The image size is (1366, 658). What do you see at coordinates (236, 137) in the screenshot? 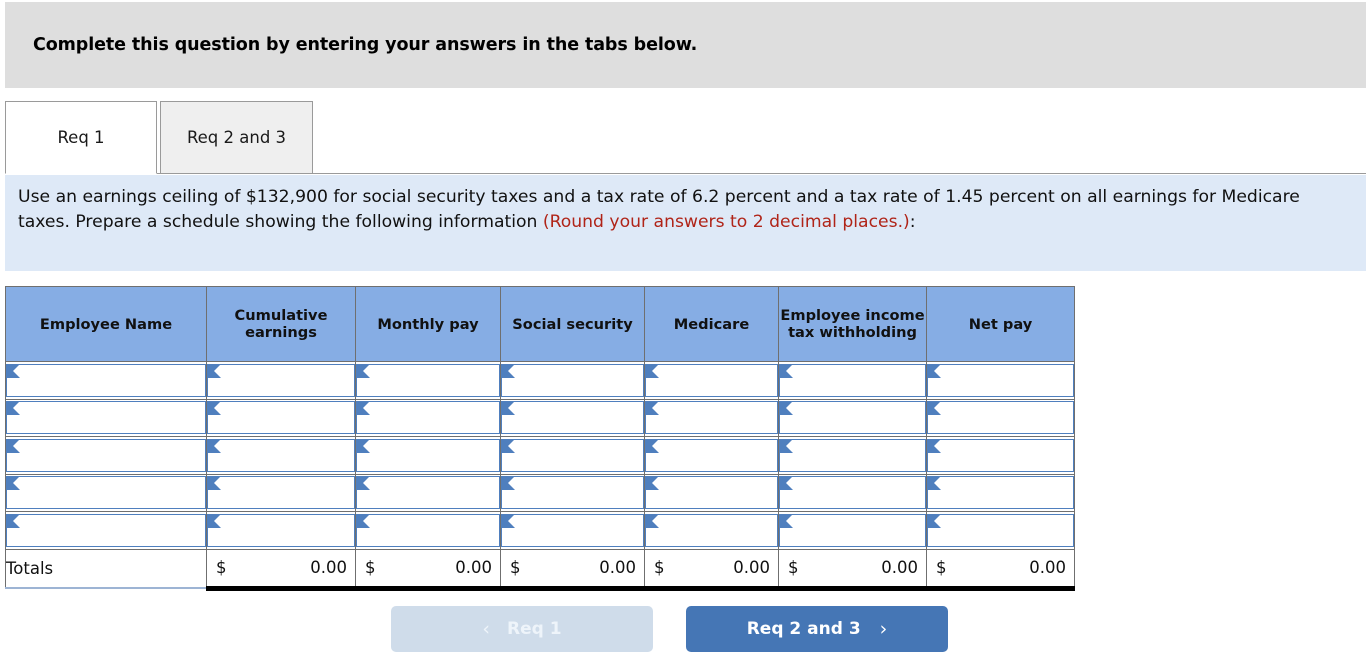
I see `tab-req-2-and-3: Req 2 and 3` at bounding box center [236, 137].